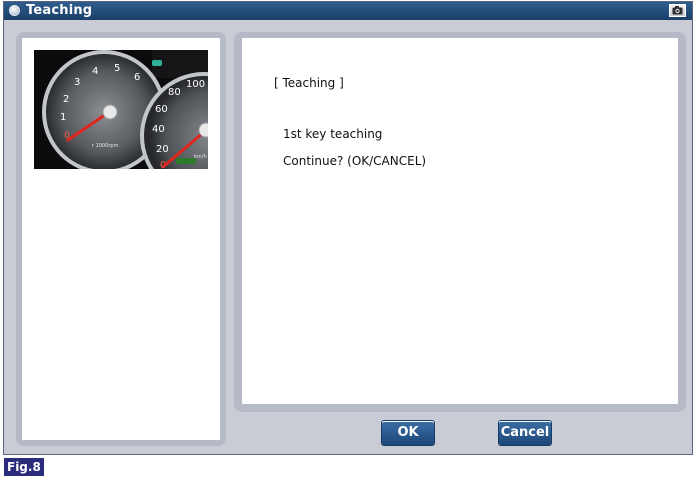  What do you see at coordinates (77, 82) in the screenshot?
I see `tach-label-3: 3` at bounding box center [77, 82].